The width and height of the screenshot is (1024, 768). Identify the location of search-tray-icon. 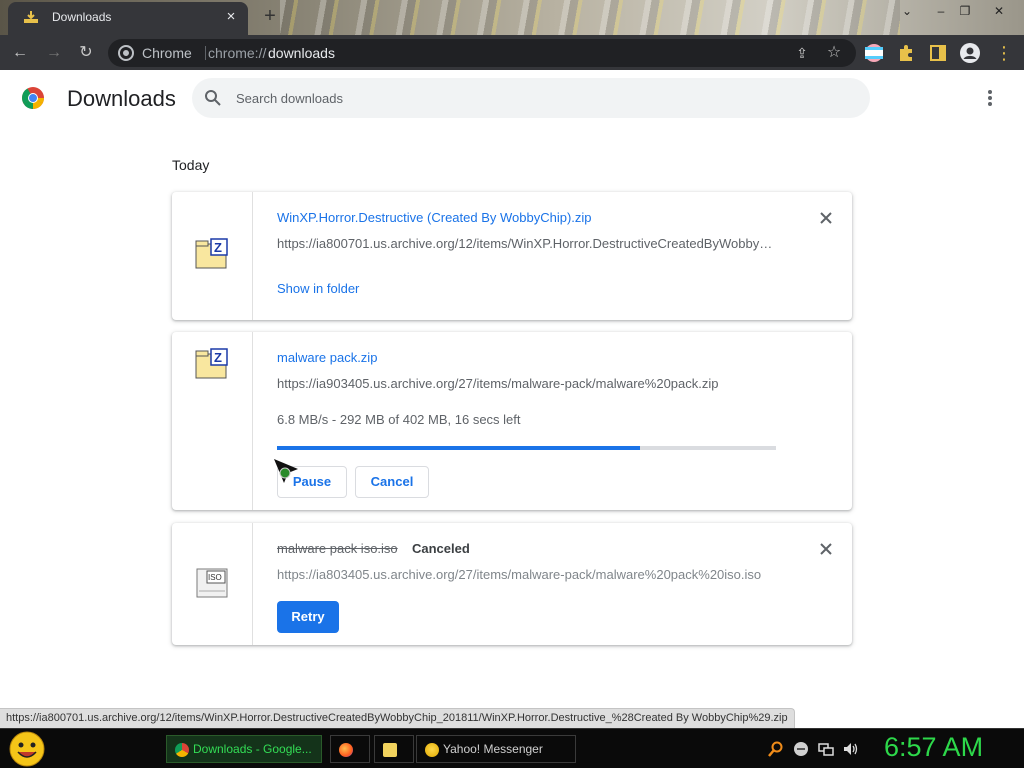
(776, 749).